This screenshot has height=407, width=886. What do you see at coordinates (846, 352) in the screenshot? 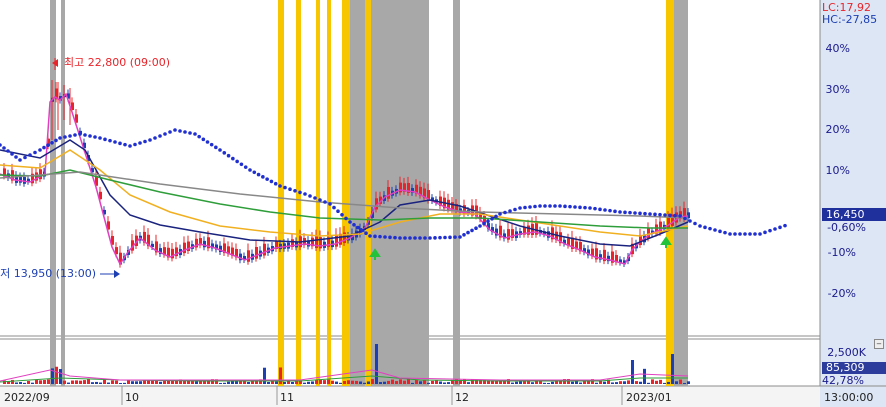
I see `volume-scale: 2,500K` at bounding box center [846, 352].